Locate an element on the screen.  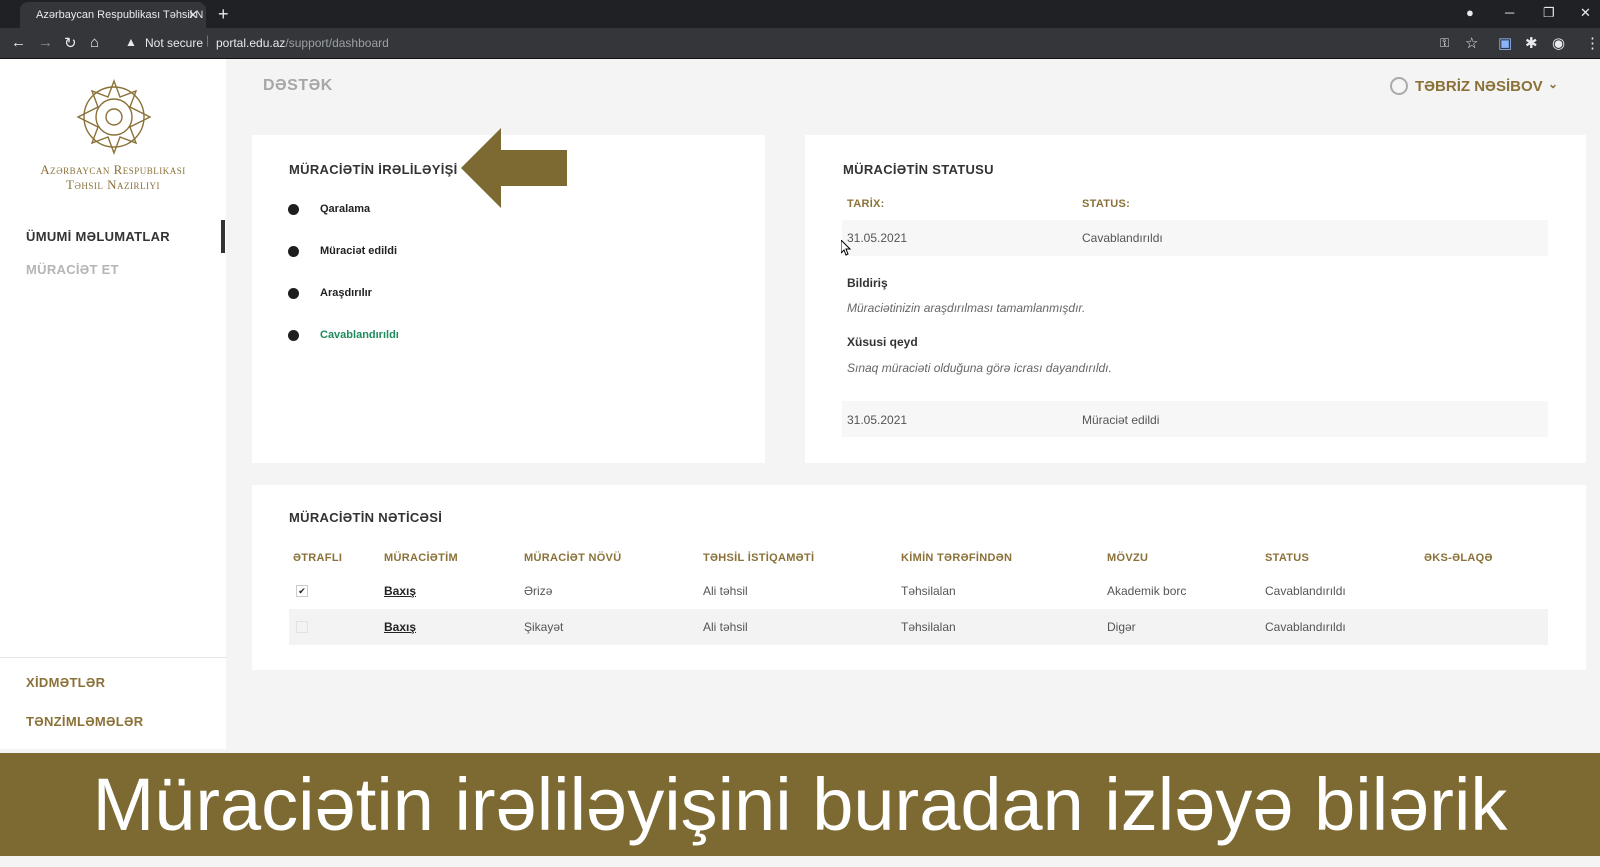
nav-settings: TƏNZİMLƏMƏLƏR is located at coordinates (84, 721).